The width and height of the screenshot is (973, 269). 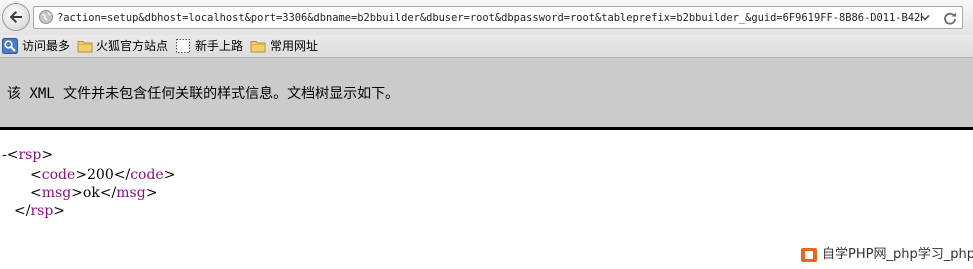 What do you see at coordinates (46, 46) in the screenshot?
I see `bookmark-label: 访问最多` at bounding box center [46, 46].